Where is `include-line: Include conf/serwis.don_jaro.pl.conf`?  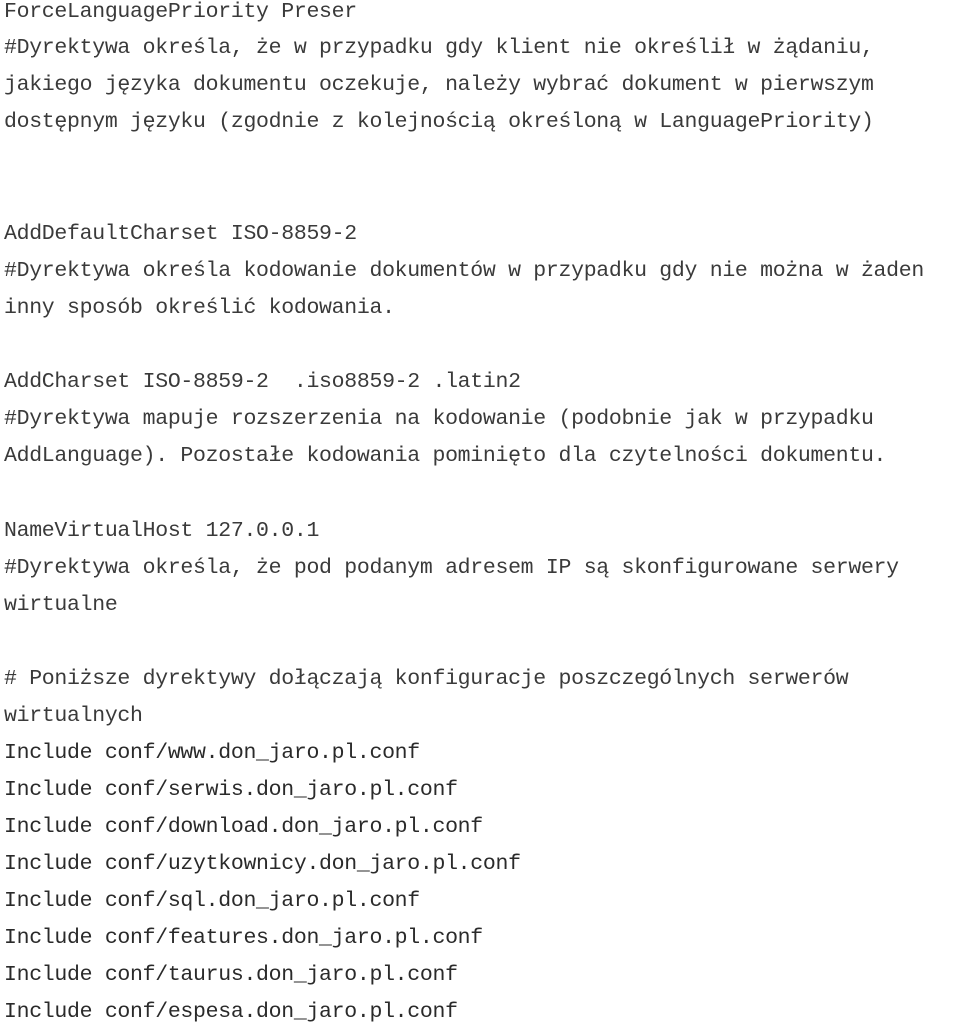
include-line: Include conf/serwis.don_jaro.pl.conf is located at coordinates (231, 790).